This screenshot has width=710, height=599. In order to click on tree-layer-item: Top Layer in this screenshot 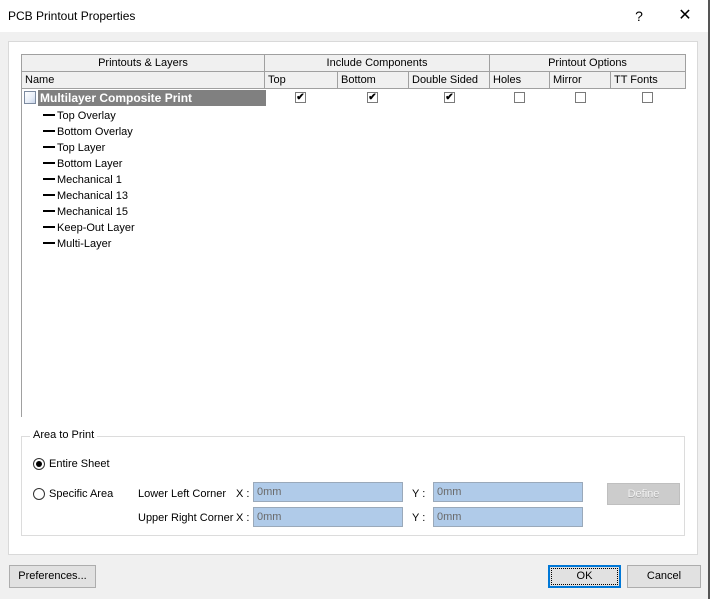, I will do `click(74, 148)`.